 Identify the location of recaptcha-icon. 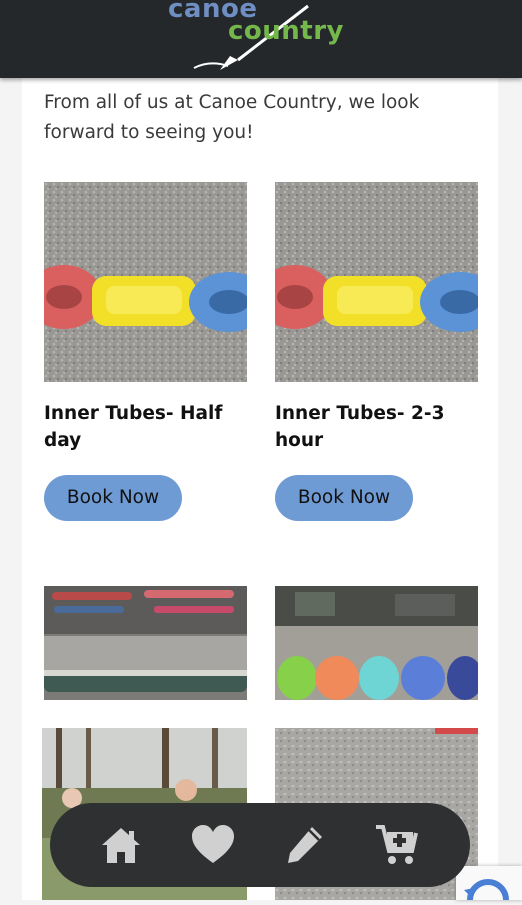
(486, 890).